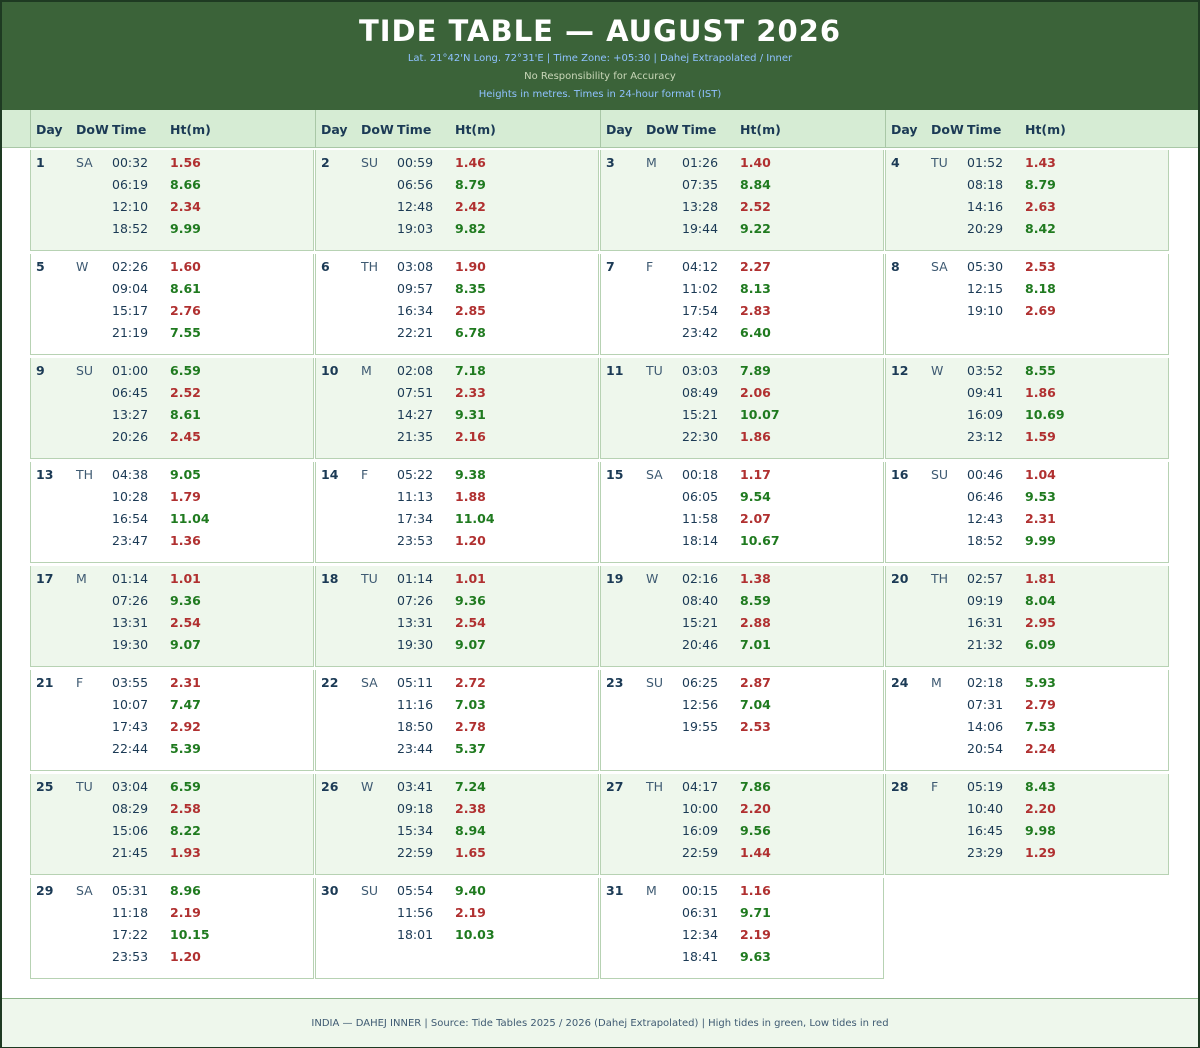 The image size is (1200, 1048). I want to click on tide-entry: 20:54 2.24, so click(1028, 752).